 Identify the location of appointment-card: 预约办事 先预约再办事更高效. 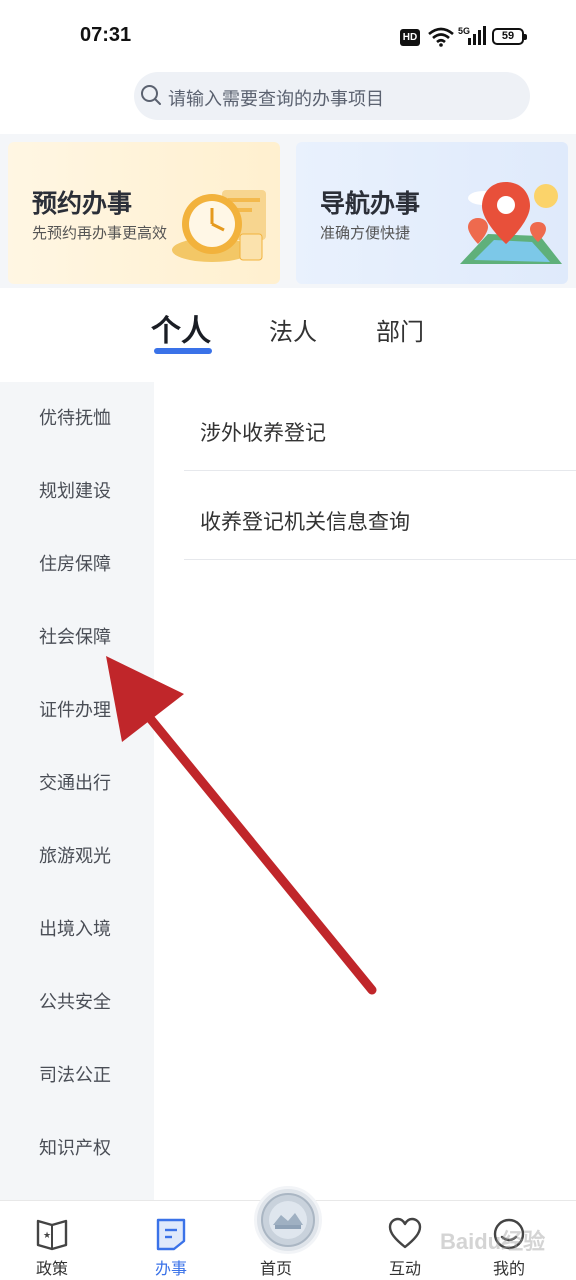
(144, 213).